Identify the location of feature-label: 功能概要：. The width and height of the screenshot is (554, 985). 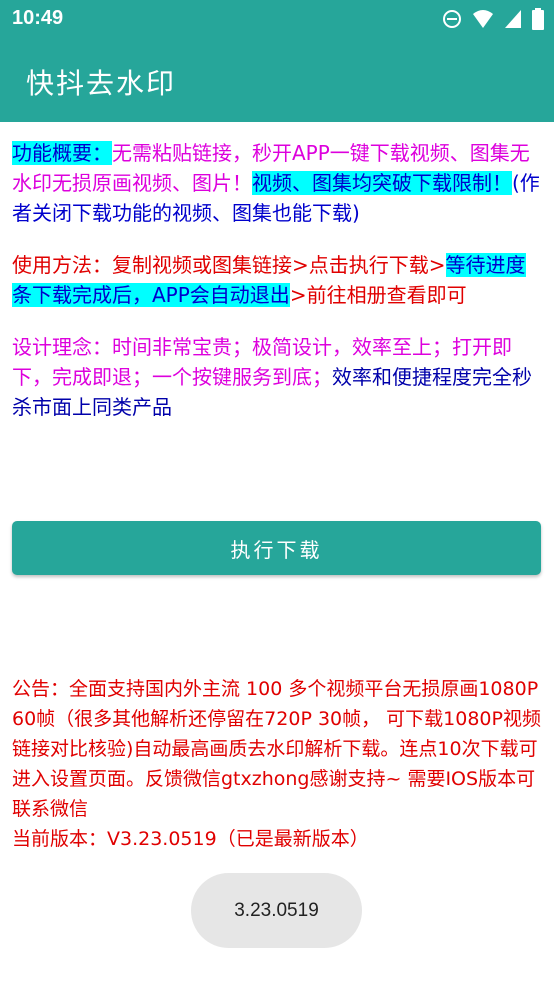
(62, 153).